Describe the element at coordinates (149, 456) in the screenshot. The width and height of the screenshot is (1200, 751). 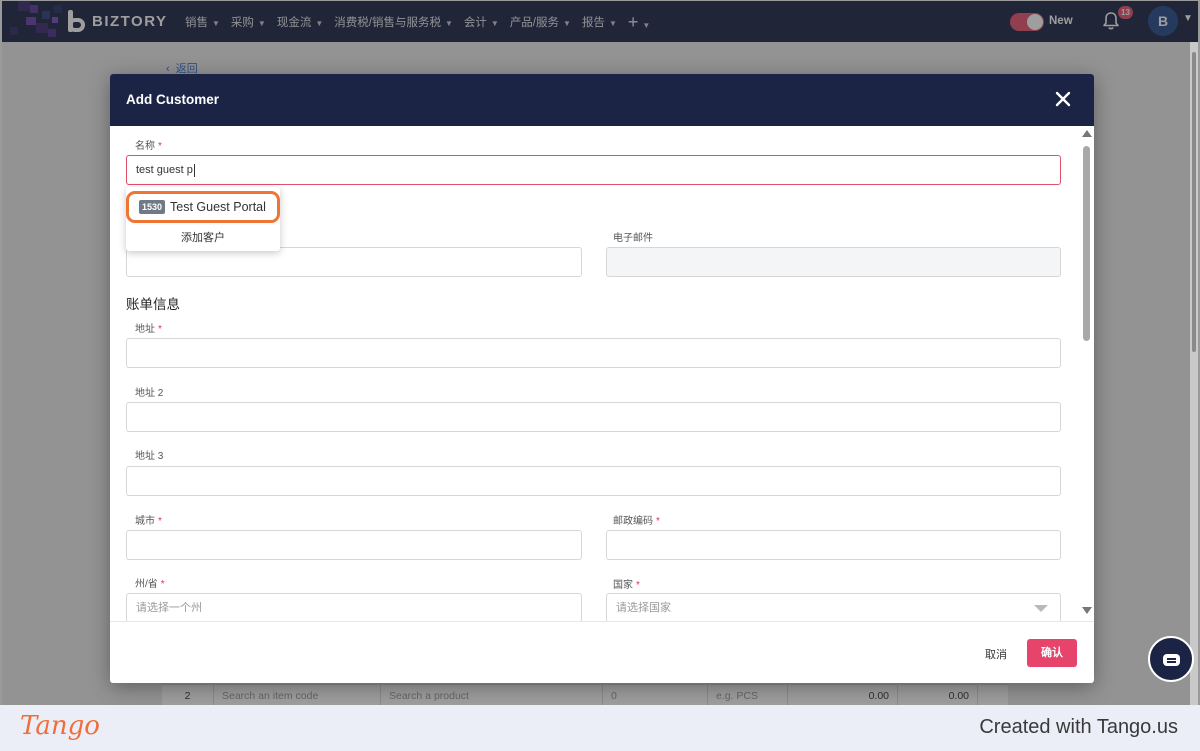
I see `address3-label: 地址 3` at that location.